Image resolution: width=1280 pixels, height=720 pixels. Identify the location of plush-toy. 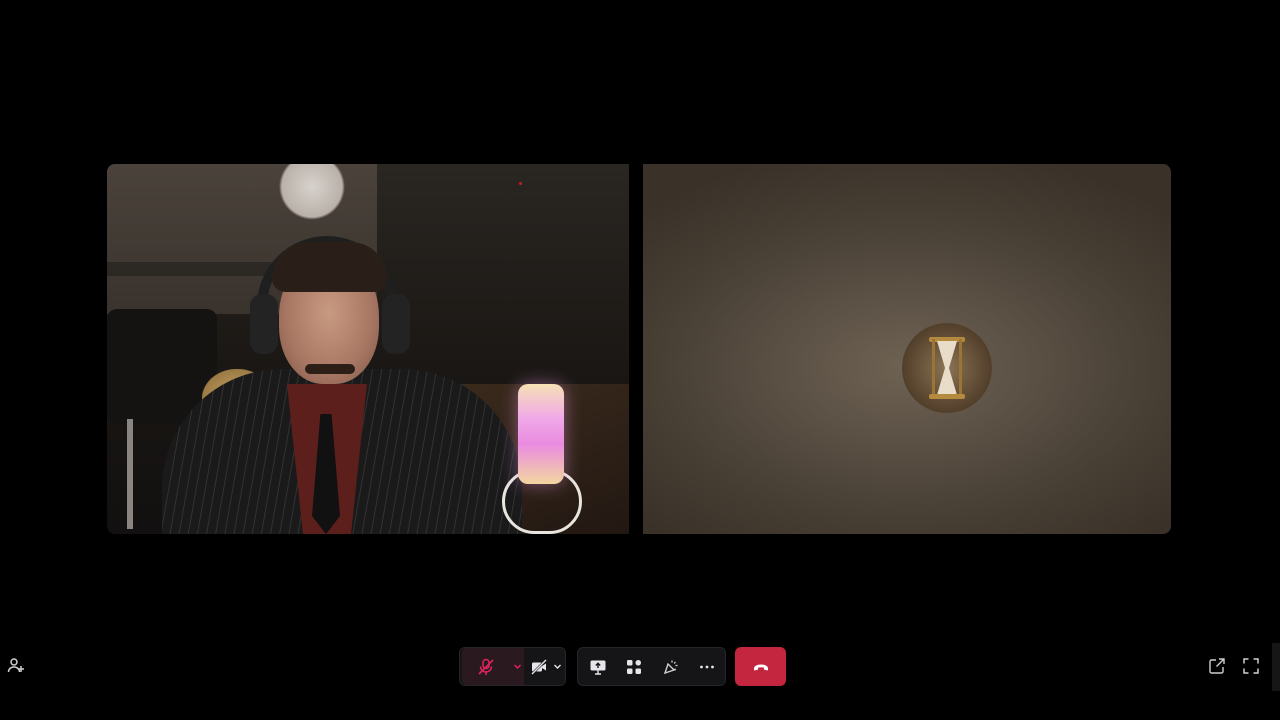
(312, 196).